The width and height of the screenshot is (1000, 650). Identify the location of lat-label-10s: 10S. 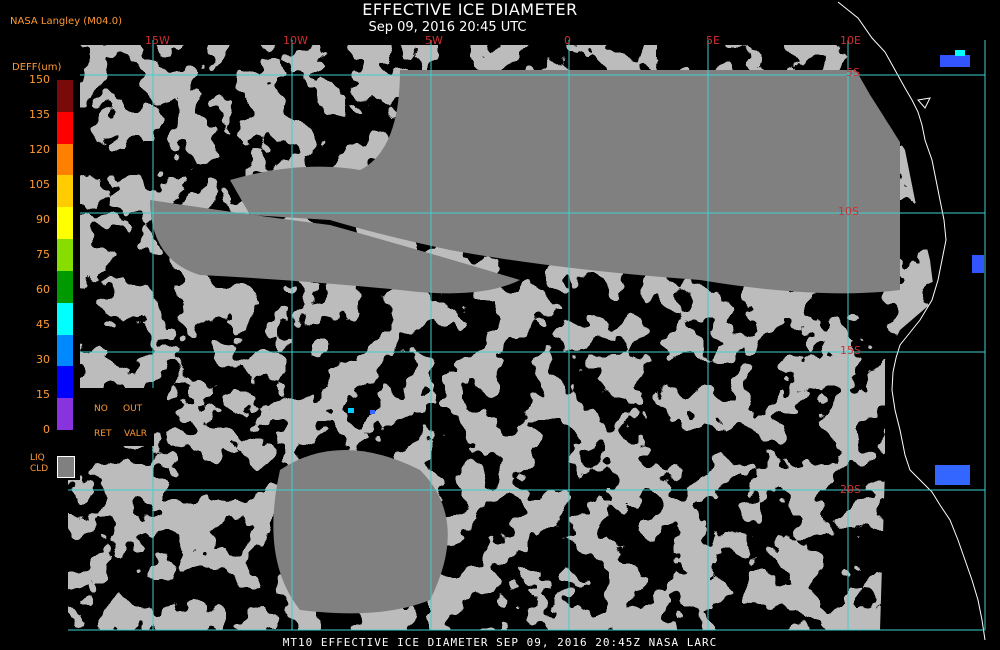
(848, 211).